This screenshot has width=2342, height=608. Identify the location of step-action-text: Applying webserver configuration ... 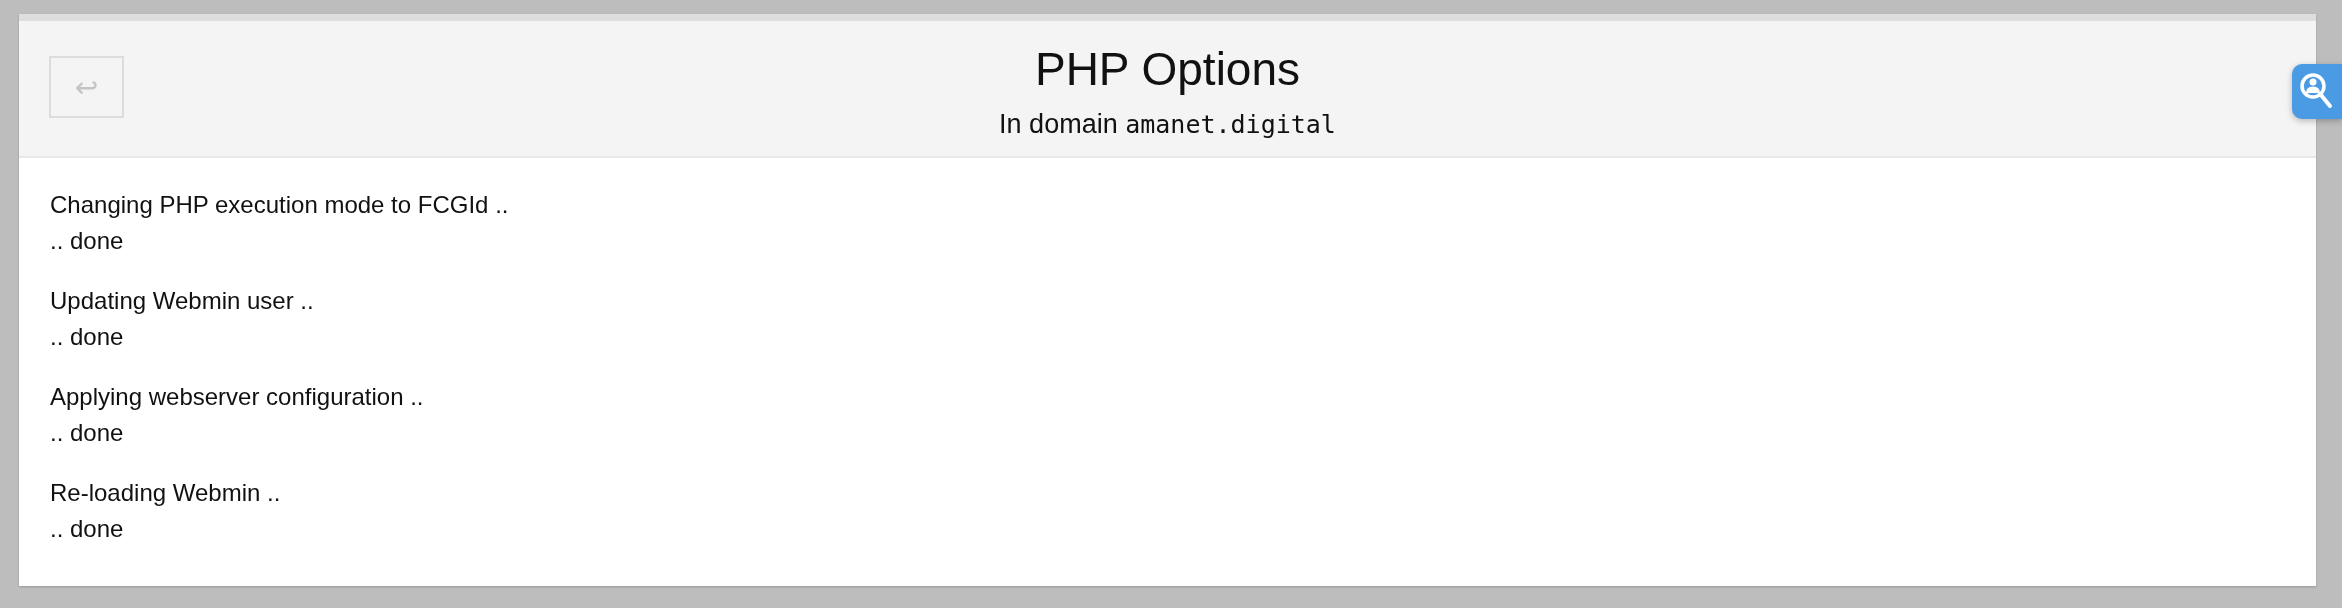
(237, 397).